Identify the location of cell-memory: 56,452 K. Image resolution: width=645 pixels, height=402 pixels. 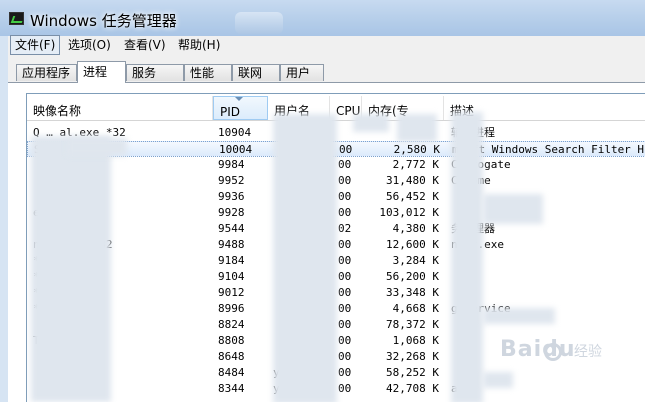
(412, 196).